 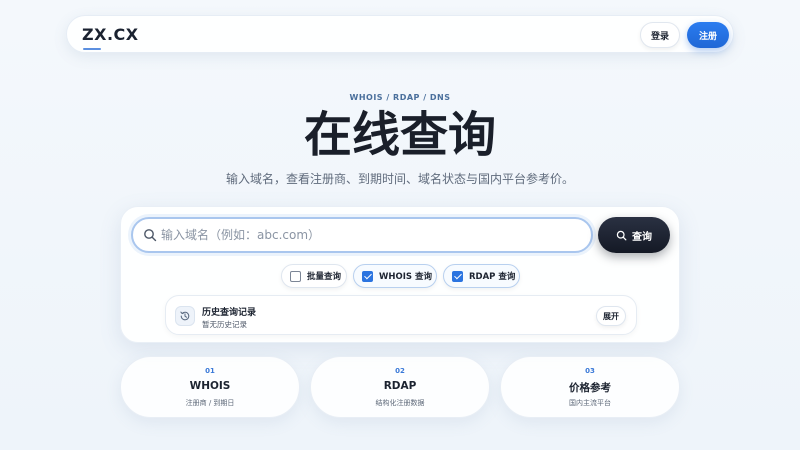 I want to click on feature-number: 01, so click(x=210, y=371).